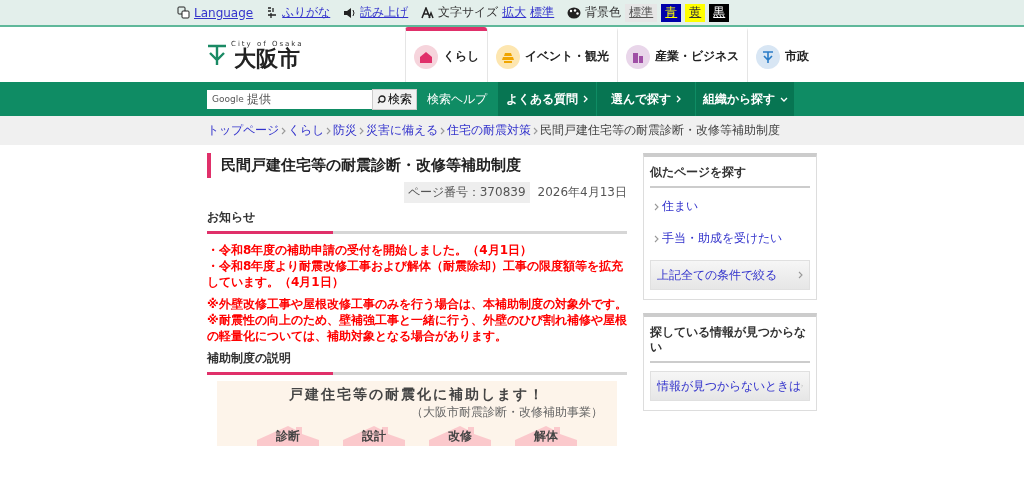  I want to click on search-icon, so click(381, 99).